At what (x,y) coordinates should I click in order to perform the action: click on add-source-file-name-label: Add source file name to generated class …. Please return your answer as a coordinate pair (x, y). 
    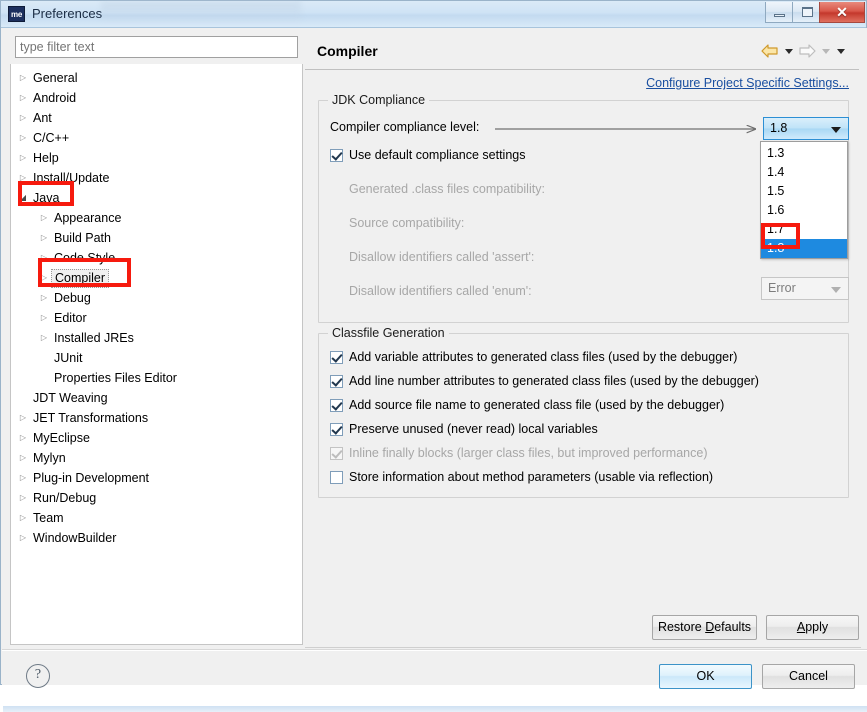
    Looking at the image, I should click on (537, 405).